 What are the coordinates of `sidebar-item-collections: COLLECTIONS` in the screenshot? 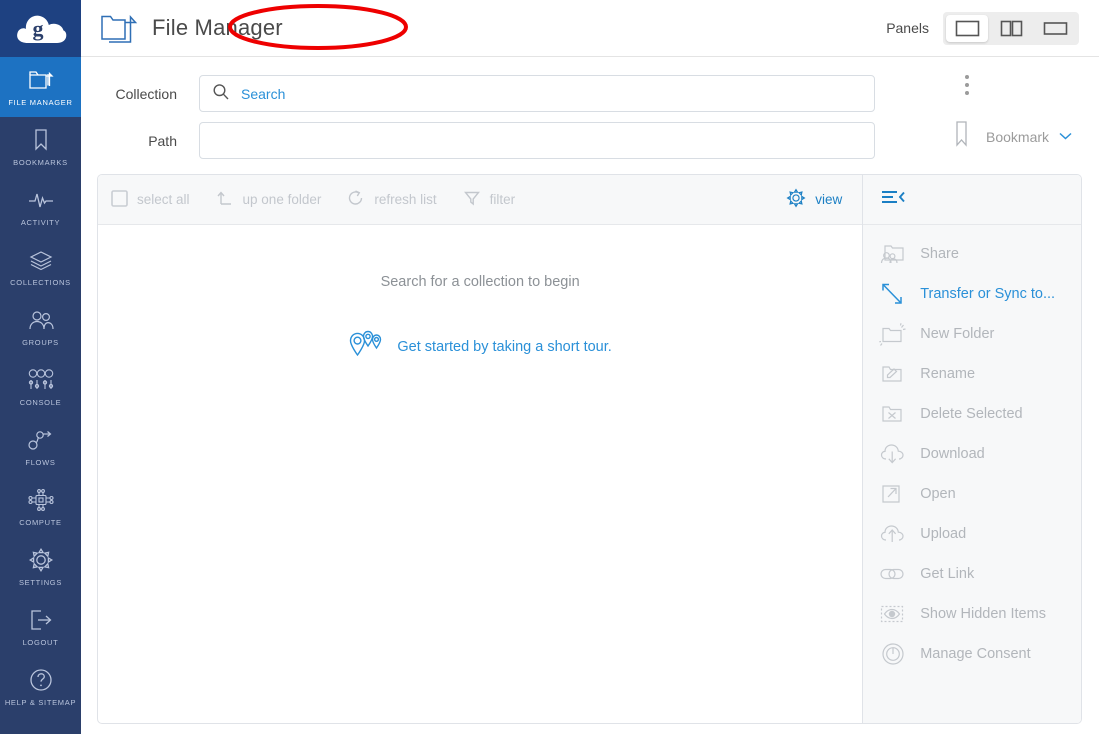 It's located at (40, 267).